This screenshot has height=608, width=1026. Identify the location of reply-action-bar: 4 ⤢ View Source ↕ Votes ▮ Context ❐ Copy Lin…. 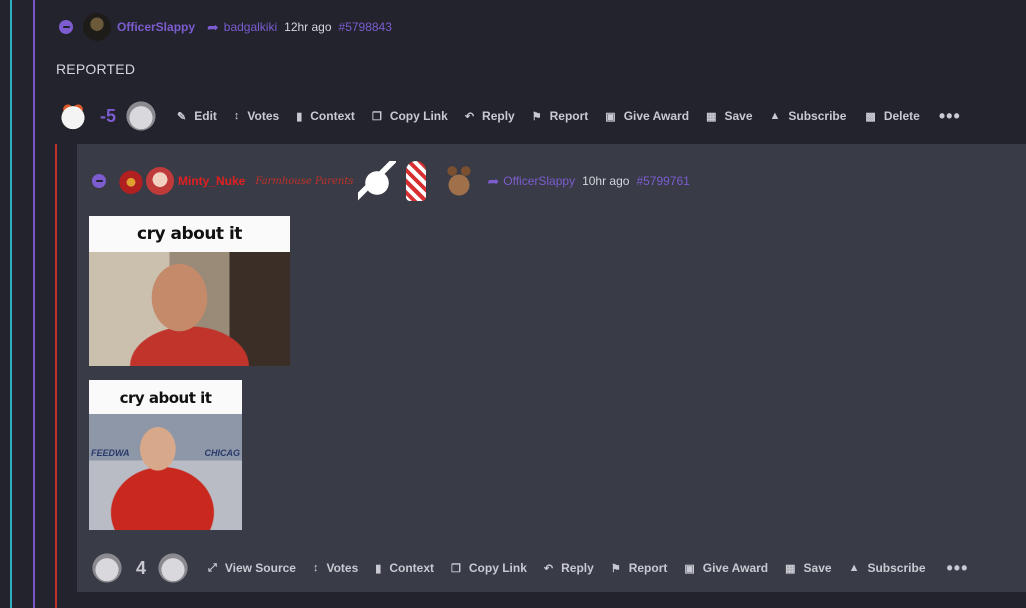
(529, 568).